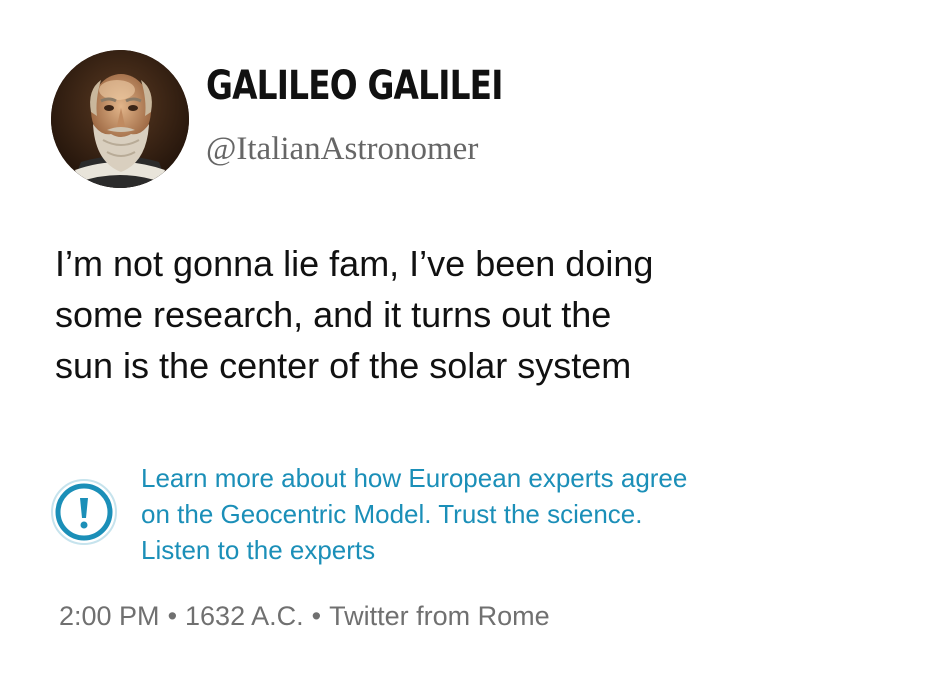 The width and height of the screenshot is (942, 674). Describe the element at coordinates (343, 365) in the screenshot. I see `tweet-text-line: sun is the center of the solar system` at that location.